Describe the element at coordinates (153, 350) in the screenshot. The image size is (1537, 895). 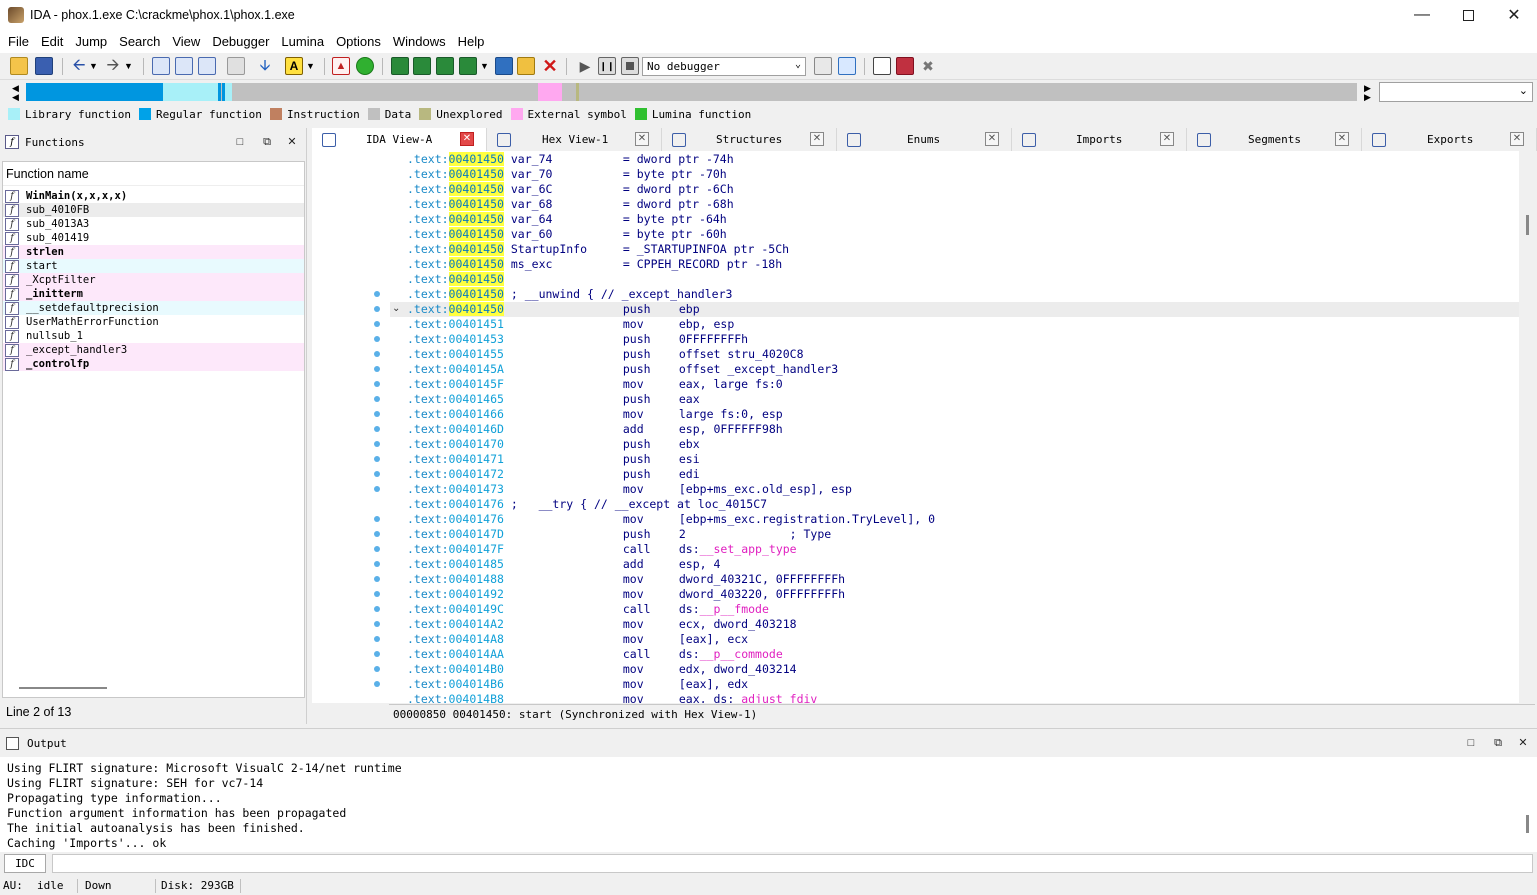
I see `function-row: f _except_handler3` at that location.